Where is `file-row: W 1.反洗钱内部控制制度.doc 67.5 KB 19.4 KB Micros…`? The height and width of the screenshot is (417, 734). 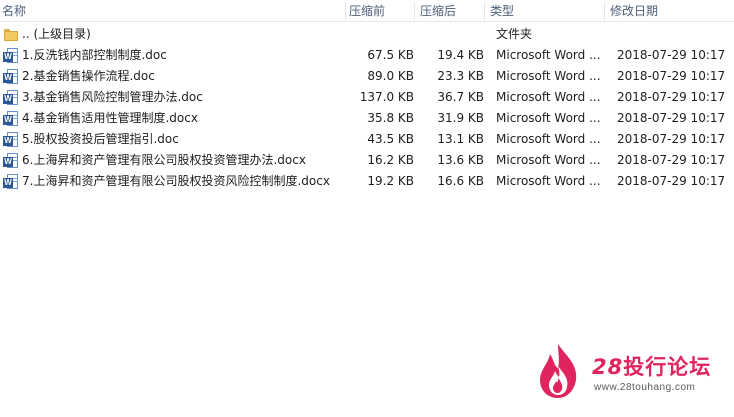
file-row: W 1.反洗钱内部控制制度.doc 67.5 KB 19.4 KB Micros… is located at coordinates (367, 55).